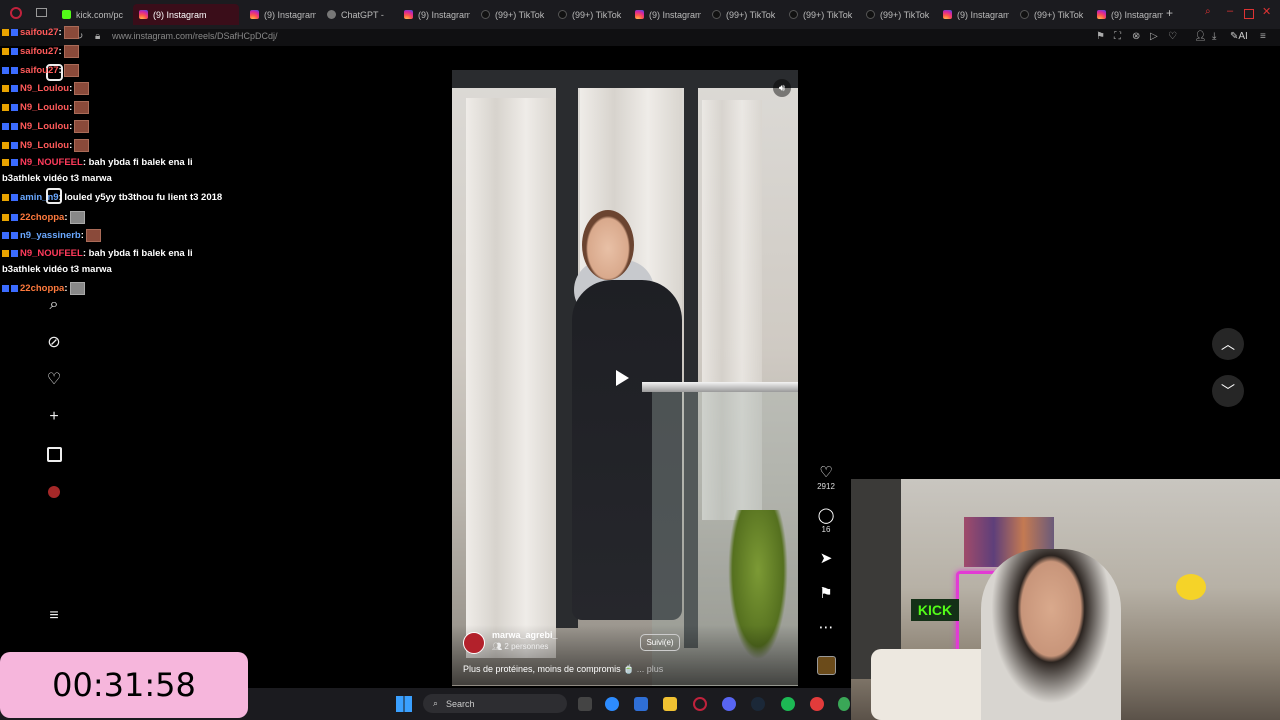 The image size is (1280, 720). What do you see at coordinates (54, 492) in the screenshot?
I see `profile-avatar` at bounding box center [54, 492].